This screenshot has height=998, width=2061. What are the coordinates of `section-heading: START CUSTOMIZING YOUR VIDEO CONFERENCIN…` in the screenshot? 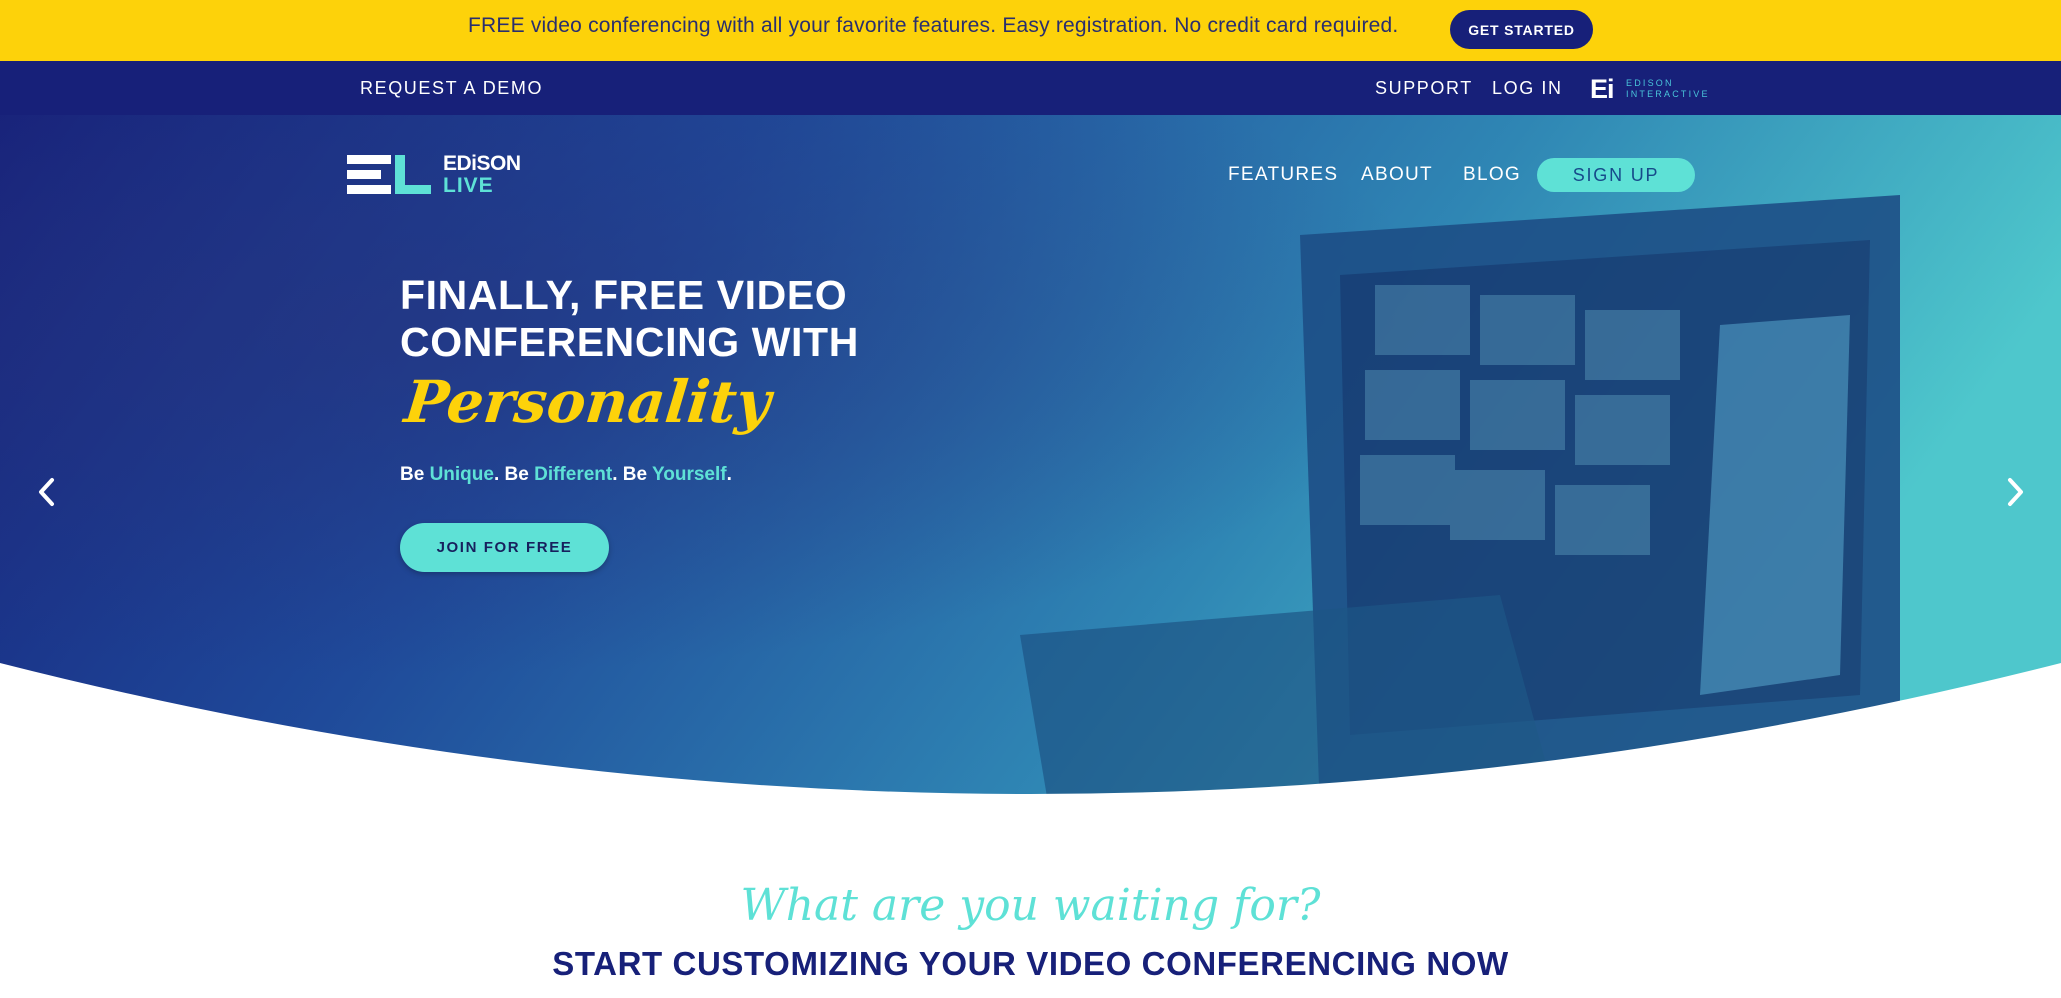 It's located at (1030, 963).